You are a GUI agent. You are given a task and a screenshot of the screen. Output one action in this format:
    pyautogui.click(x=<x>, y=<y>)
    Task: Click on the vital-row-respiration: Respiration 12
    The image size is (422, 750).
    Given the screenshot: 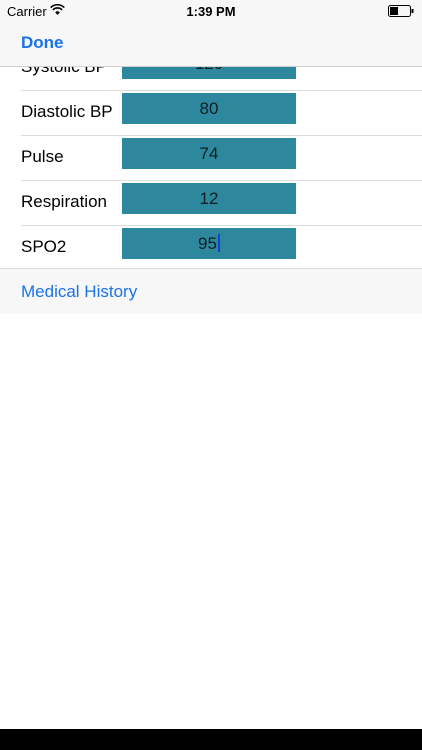 What is the action you would take?
    pyautogui.click(x=211, y=203)
    